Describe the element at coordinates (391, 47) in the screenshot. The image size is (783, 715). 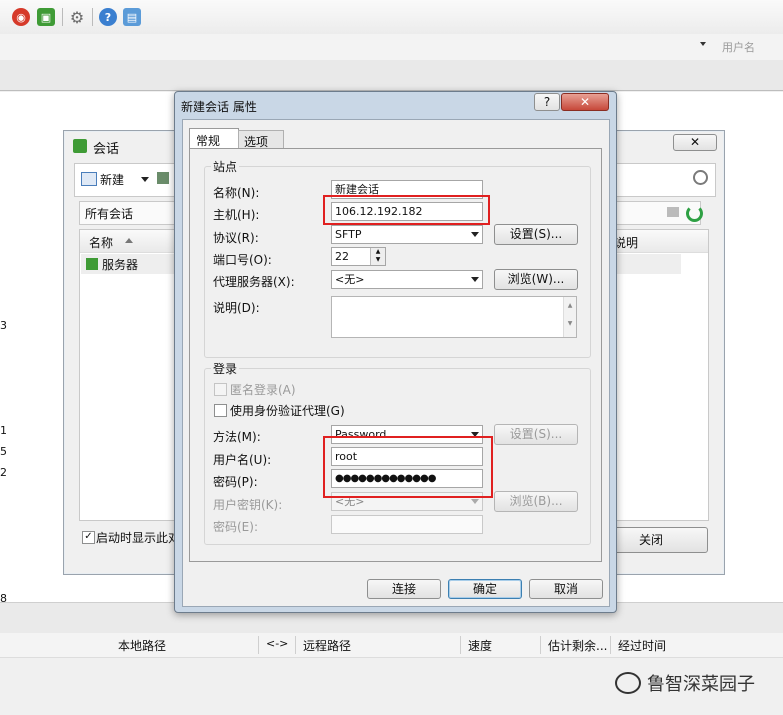
I see `address-bar: 用户名` at that location.